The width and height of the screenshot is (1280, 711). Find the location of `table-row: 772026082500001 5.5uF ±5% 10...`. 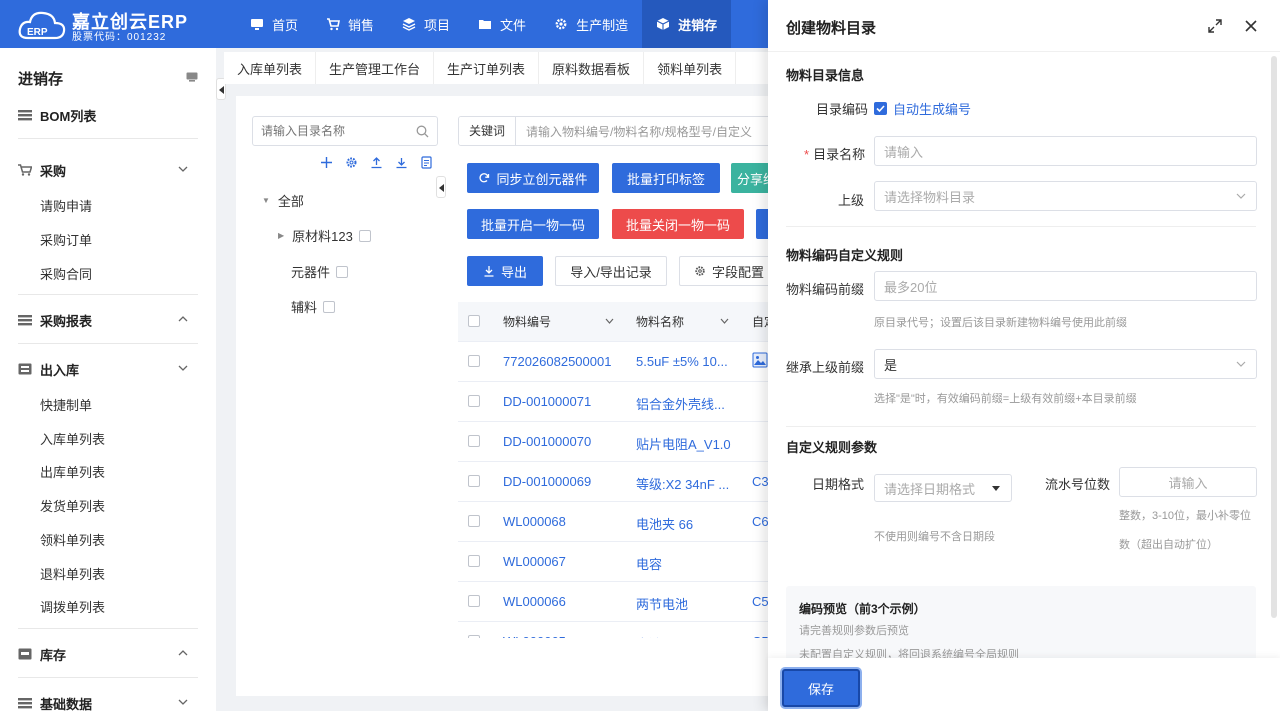

table-row: 772026082500001 5.5uF ±5% 10... is located at coordinates (621, 362).